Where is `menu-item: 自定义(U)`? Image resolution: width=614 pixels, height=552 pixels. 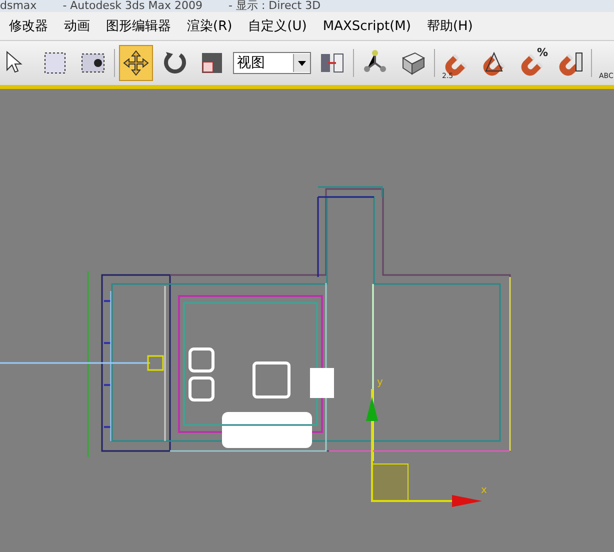 menu-item: 自定义(U) is located at coordinates (277, 26).